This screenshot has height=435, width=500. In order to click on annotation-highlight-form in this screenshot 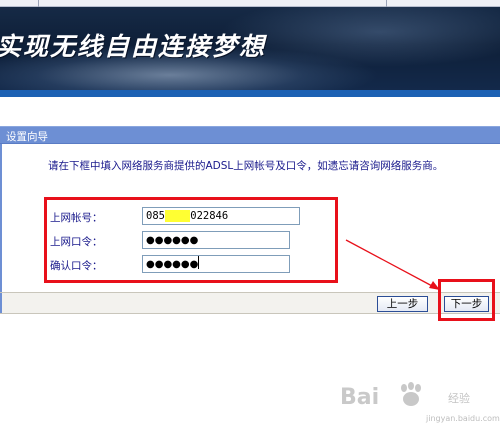, I will do `click(191, 240)`.